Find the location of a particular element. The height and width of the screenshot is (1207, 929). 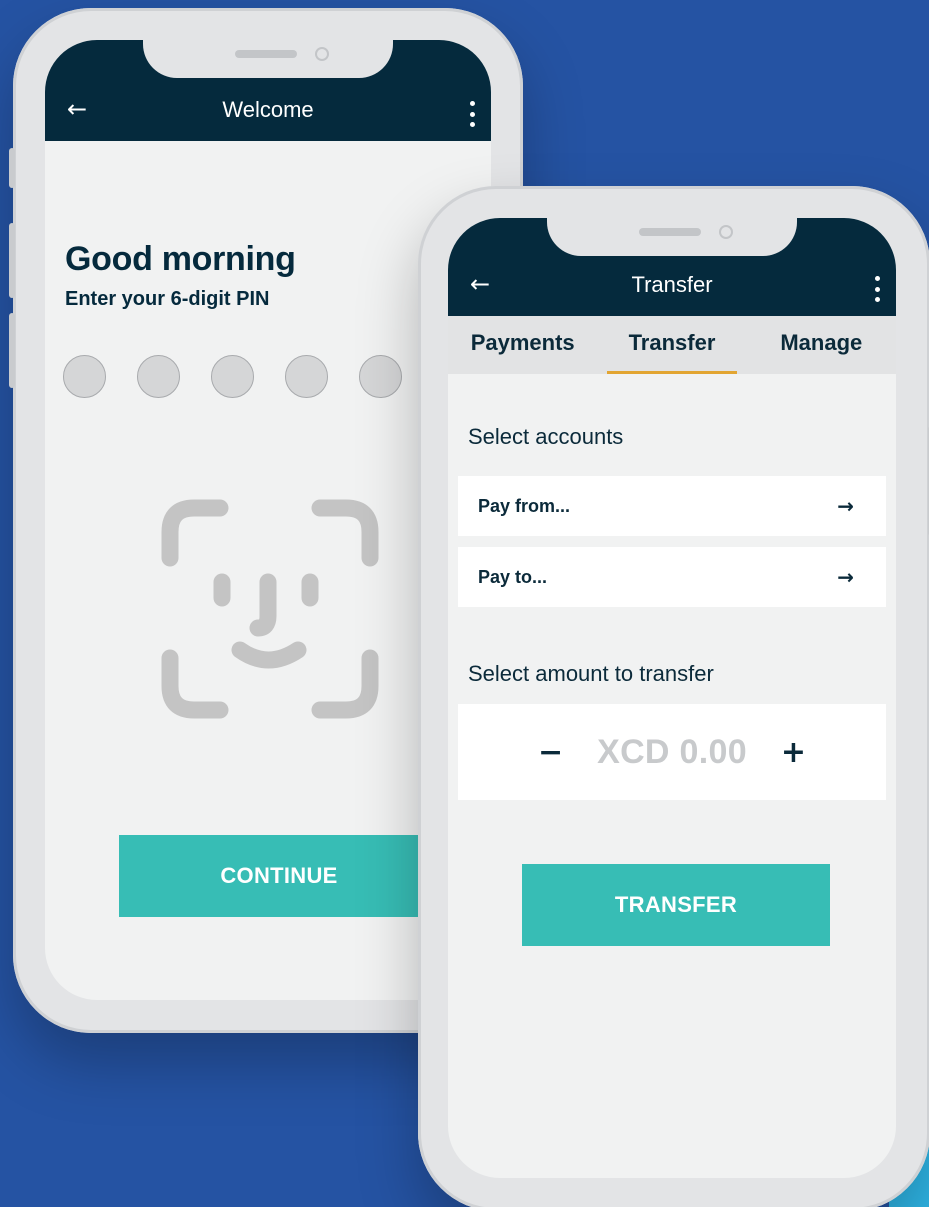

face-id-icon is located at coordinates (270, 609).